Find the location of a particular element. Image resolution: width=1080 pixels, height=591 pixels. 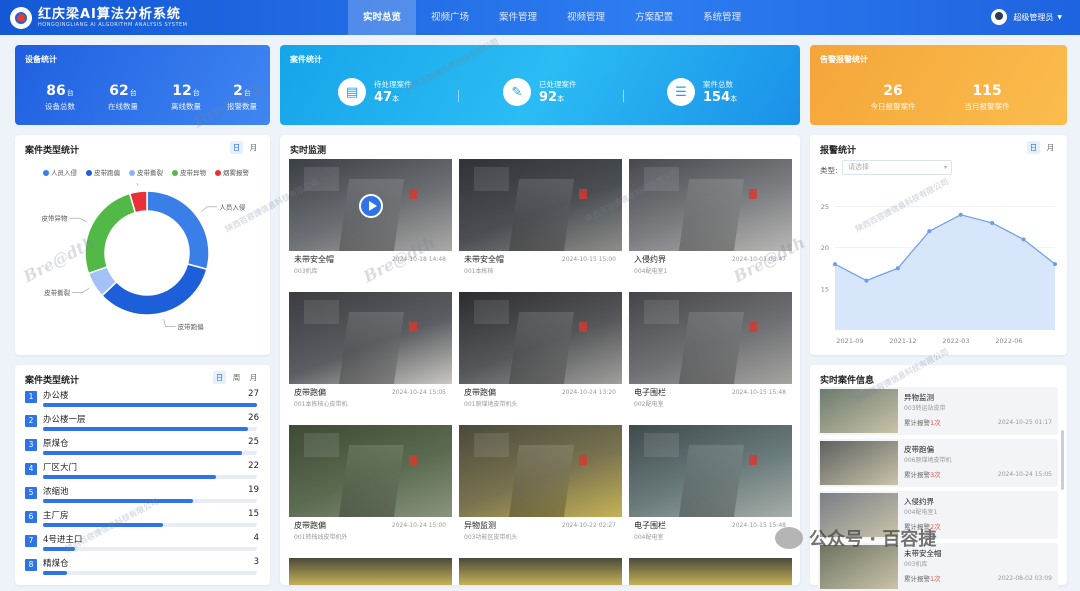

video-location: 001原煤地皮带机头 is located at coordinates (491, 404).